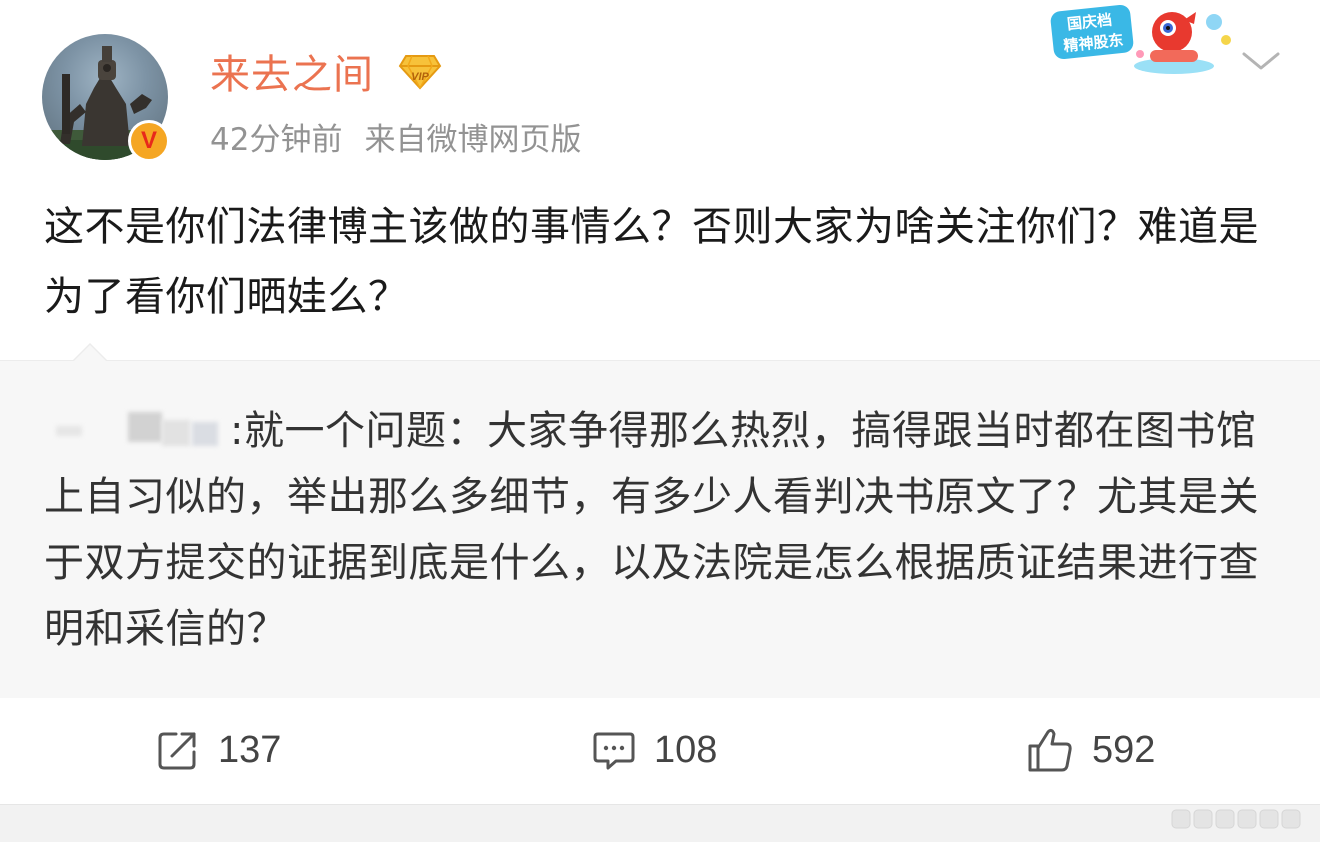 This screenshot has height=842, width=1320. What do you see at coordinates (177, 751) in the screenshot?
I see `share-edit-icon` at bounding box center [177, 751].